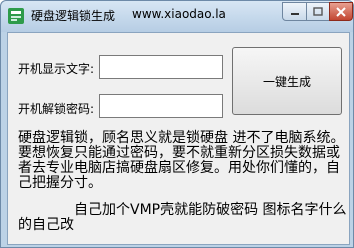 This screenshot has width=354, height=248. I want to click on close-icon, so click(341, 11).